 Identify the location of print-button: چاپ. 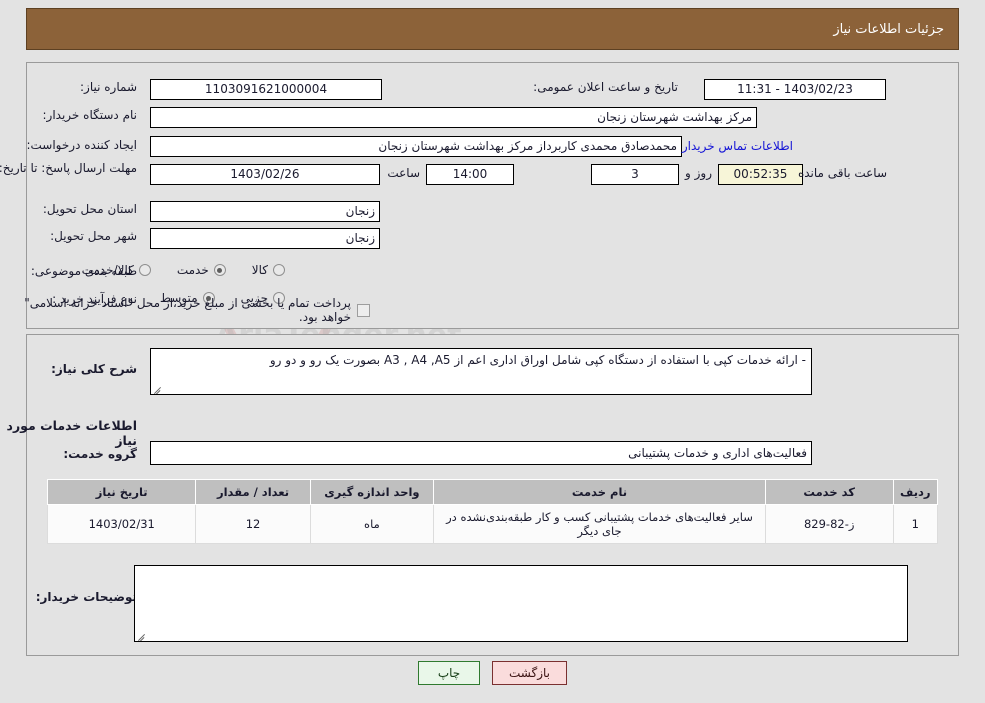
(449, 673).